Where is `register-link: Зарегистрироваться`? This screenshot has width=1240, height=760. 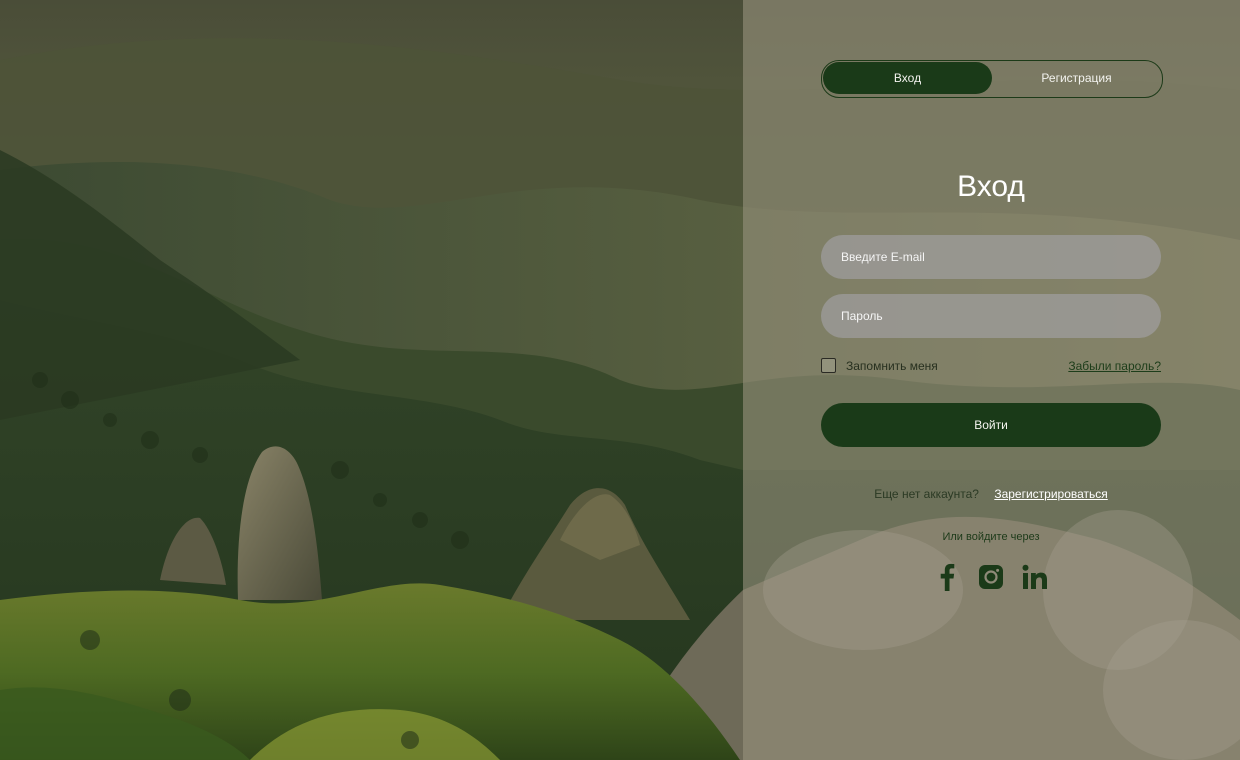
register-link: Зарегистрироваться is located at coordinates (1050, 494).